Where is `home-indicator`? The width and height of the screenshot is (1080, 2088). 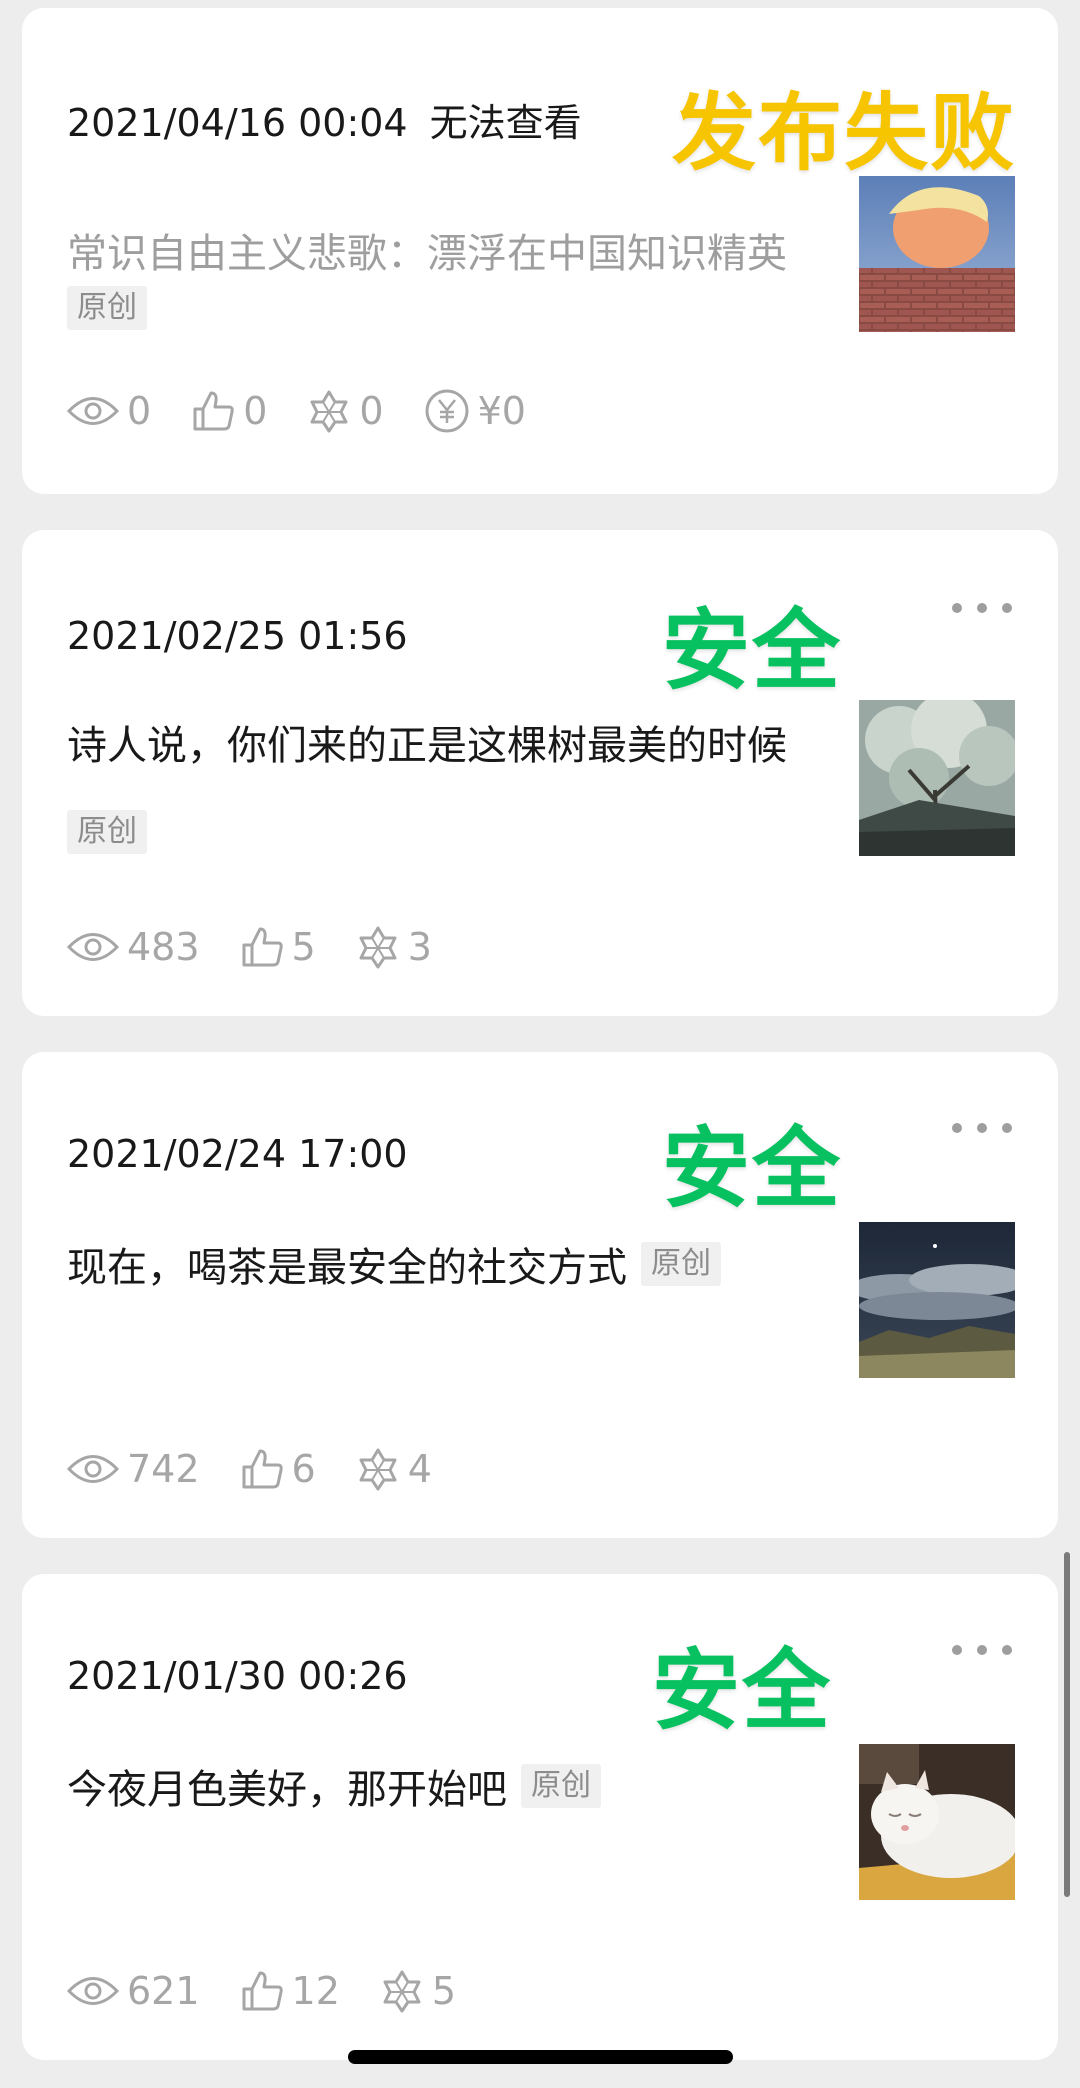 home-indicator is located at coordinates (540, 2057).